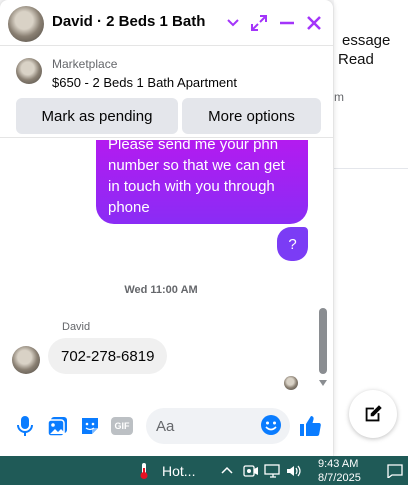  Describe the element at coordinates (291, 383) in the screenshot. I see `read-receipt-avatar` at that location.